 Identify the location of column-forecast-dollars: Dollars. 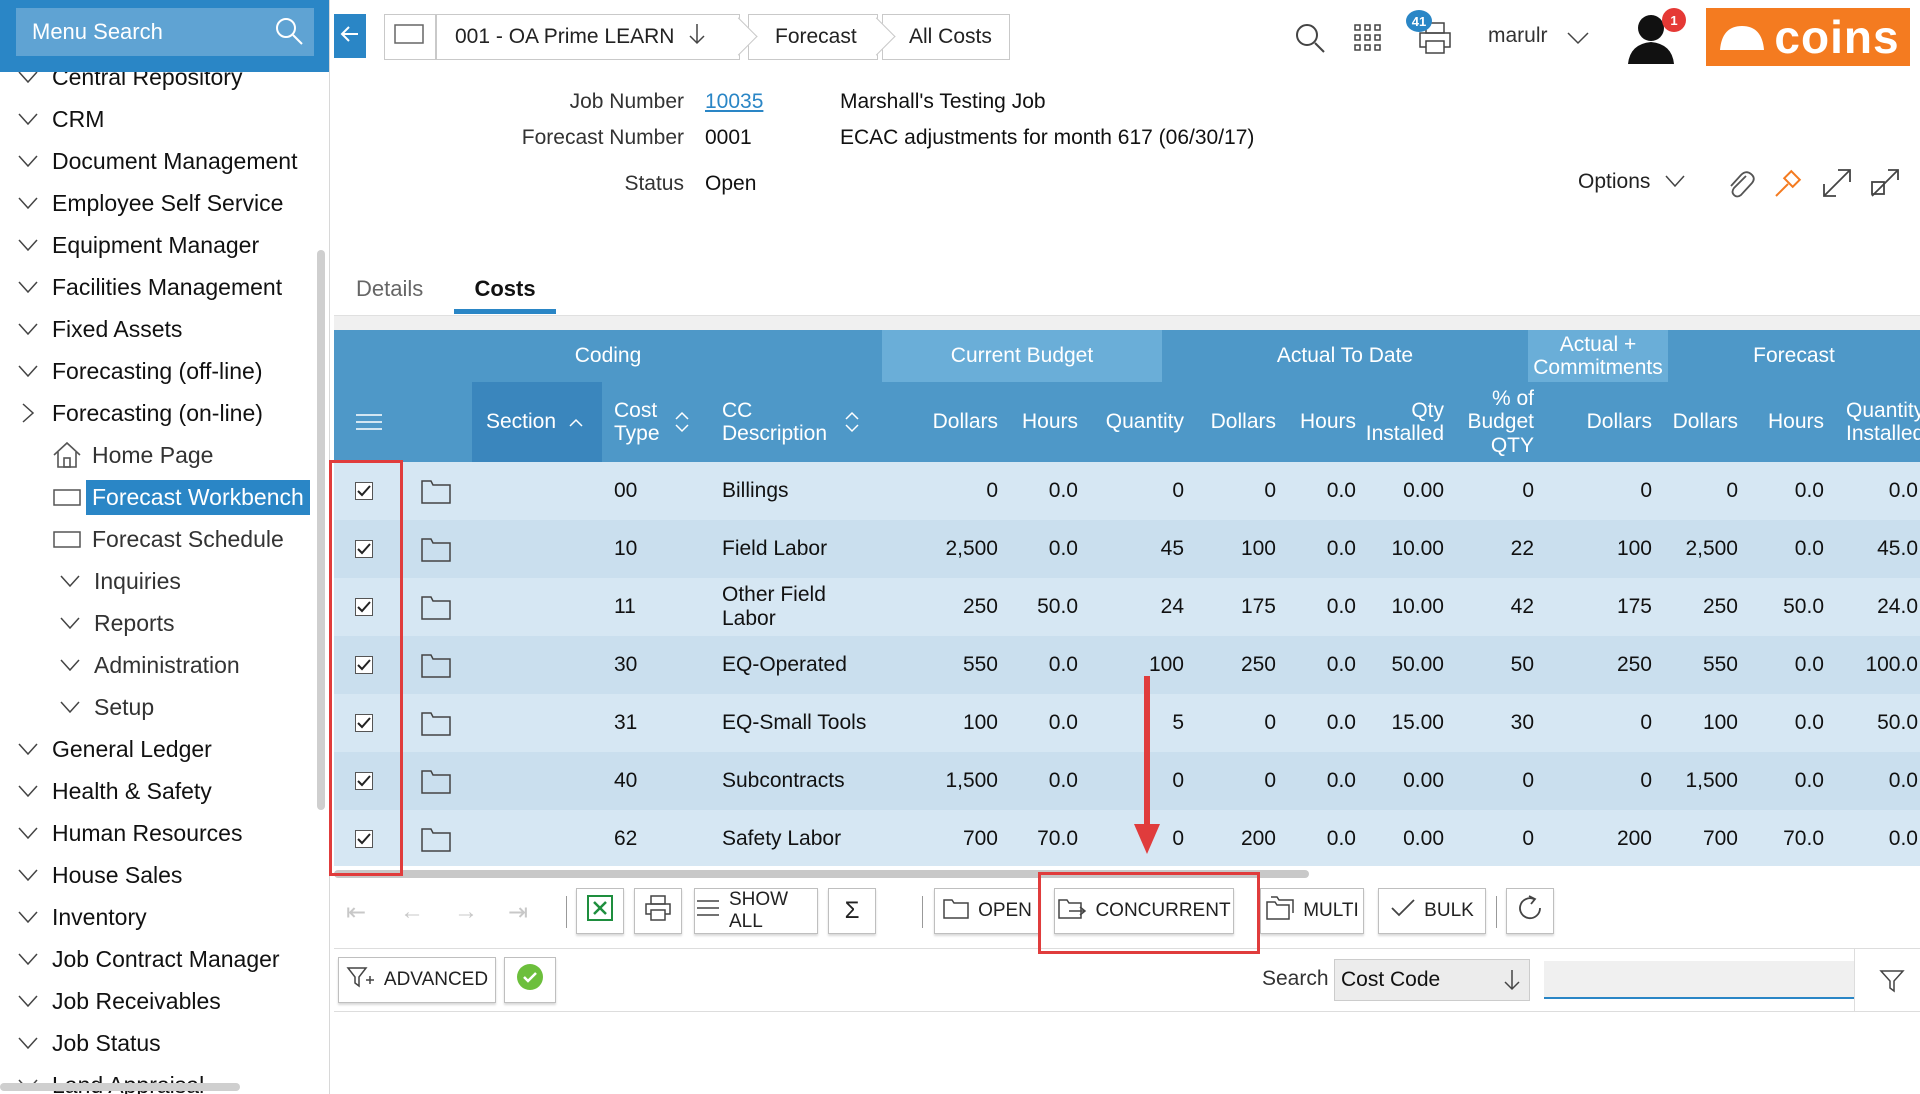
(1695, 422).